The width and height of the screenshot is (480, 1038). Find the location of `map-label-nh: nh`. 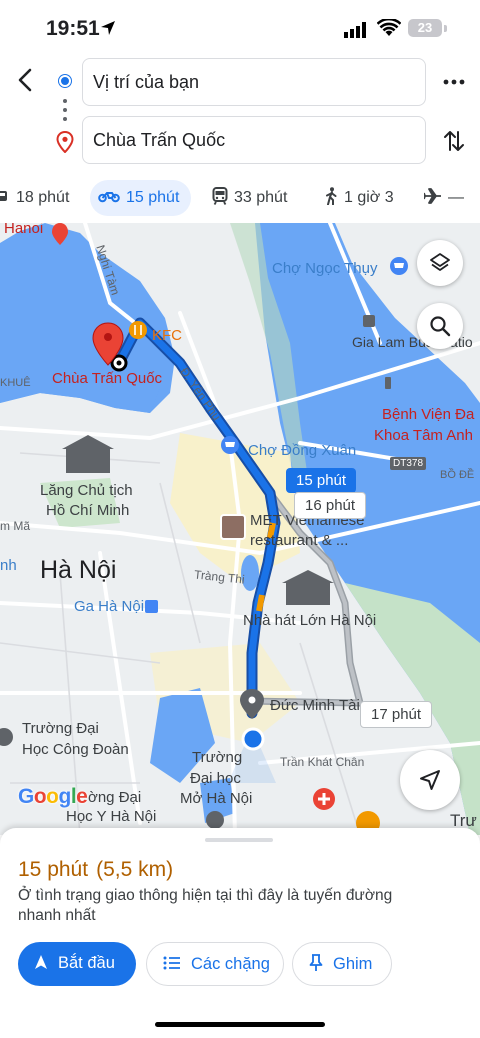

map-label-nh: nh is located at coordinates (8, 565).